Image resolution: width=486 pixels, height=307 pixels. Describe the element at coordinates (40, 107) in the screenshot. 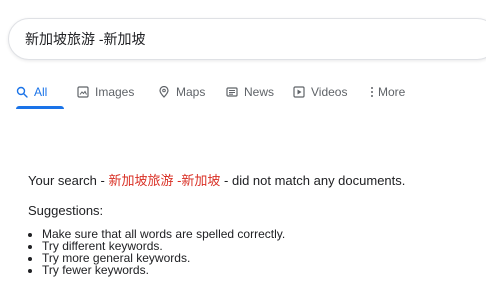

I see `active-tab-indicator` at that location.